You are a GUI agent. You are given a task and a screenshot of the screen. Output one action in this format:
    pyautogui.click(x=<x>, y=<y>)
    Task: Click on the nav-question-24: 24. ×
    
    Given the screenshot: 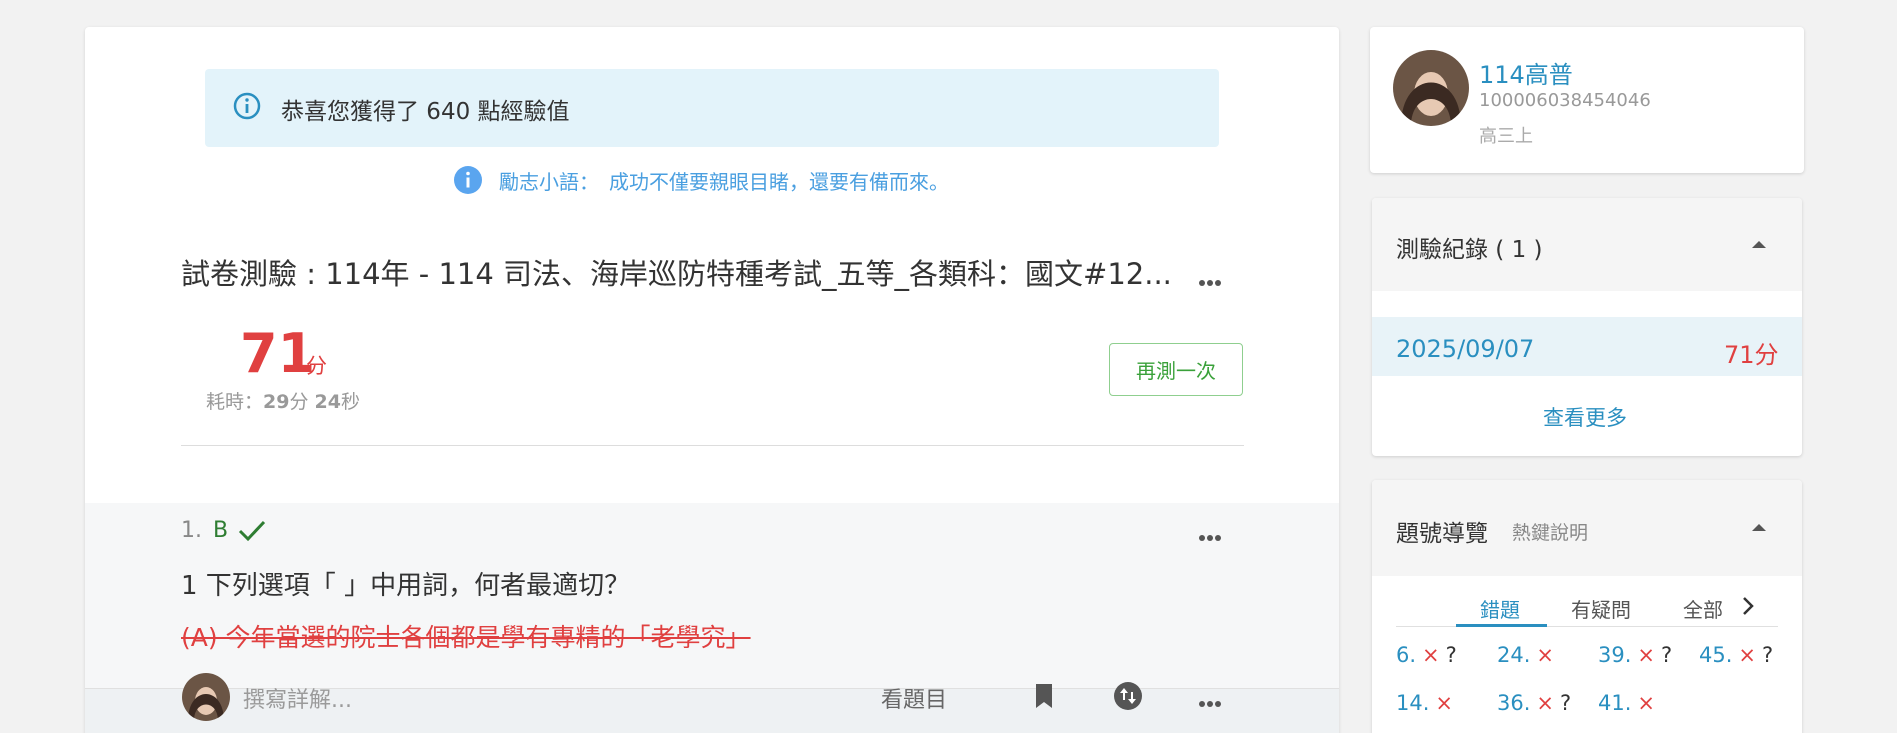 What is the action you would take?
    pyautogui.click(x=1528, y=655)
    